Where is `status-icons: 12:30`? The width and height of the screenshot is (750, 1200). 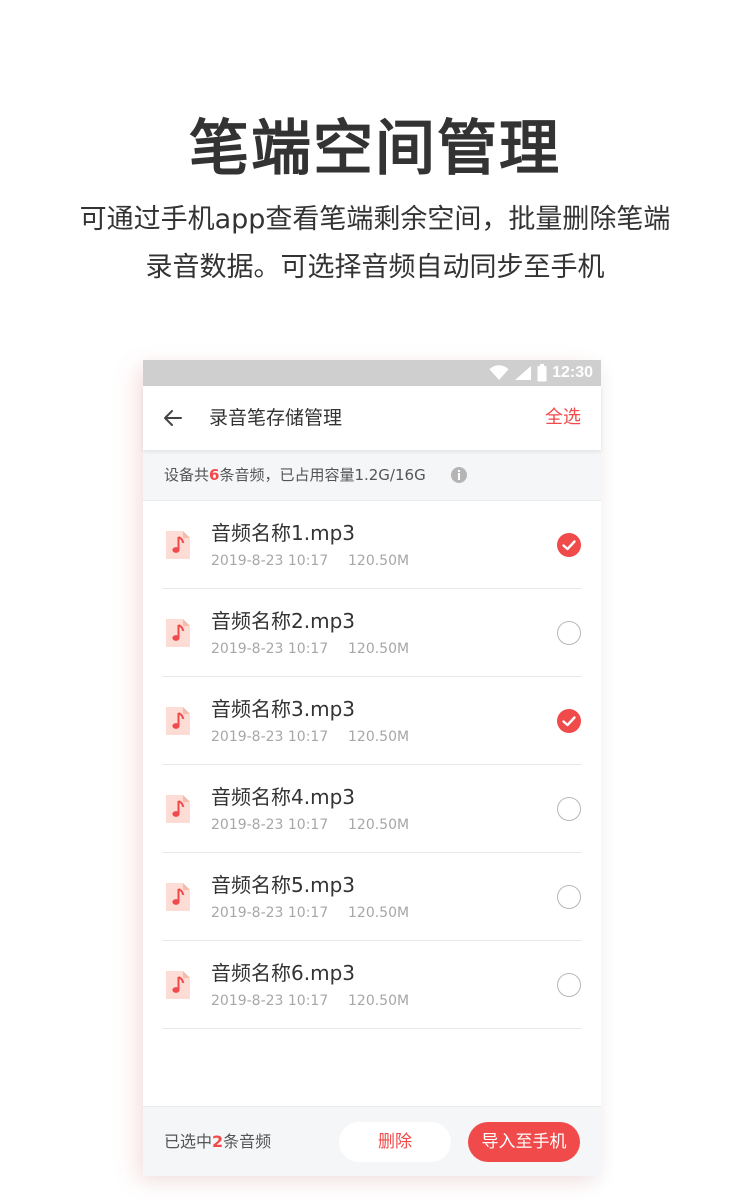
status-icons: 12:30 is located at coordinates (541, 373).